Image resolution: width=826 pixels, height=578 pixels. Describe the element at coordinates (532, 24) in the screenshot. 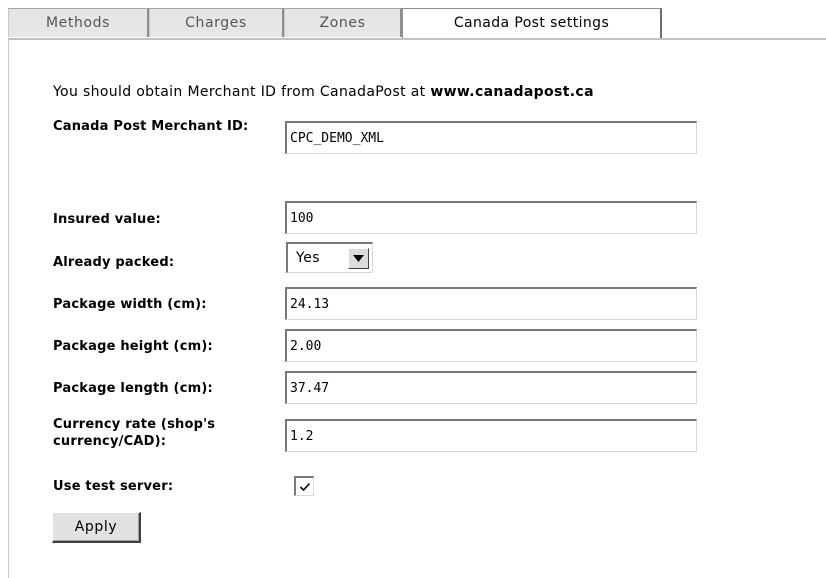

I see `tab-canada-post-settings: Canada Post settings` at that location.